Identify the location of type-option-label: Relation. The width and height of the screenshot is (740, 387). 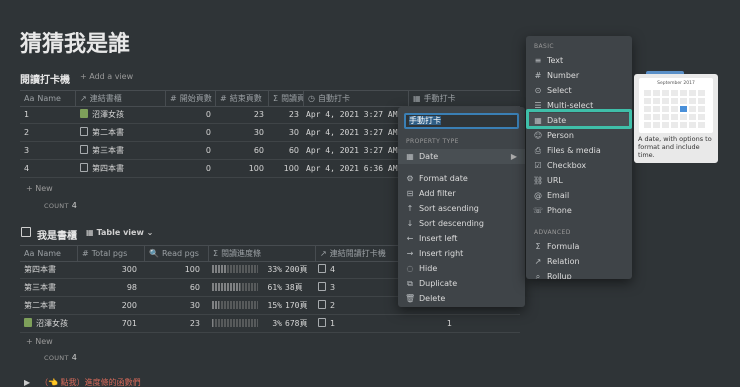
(563, 261).